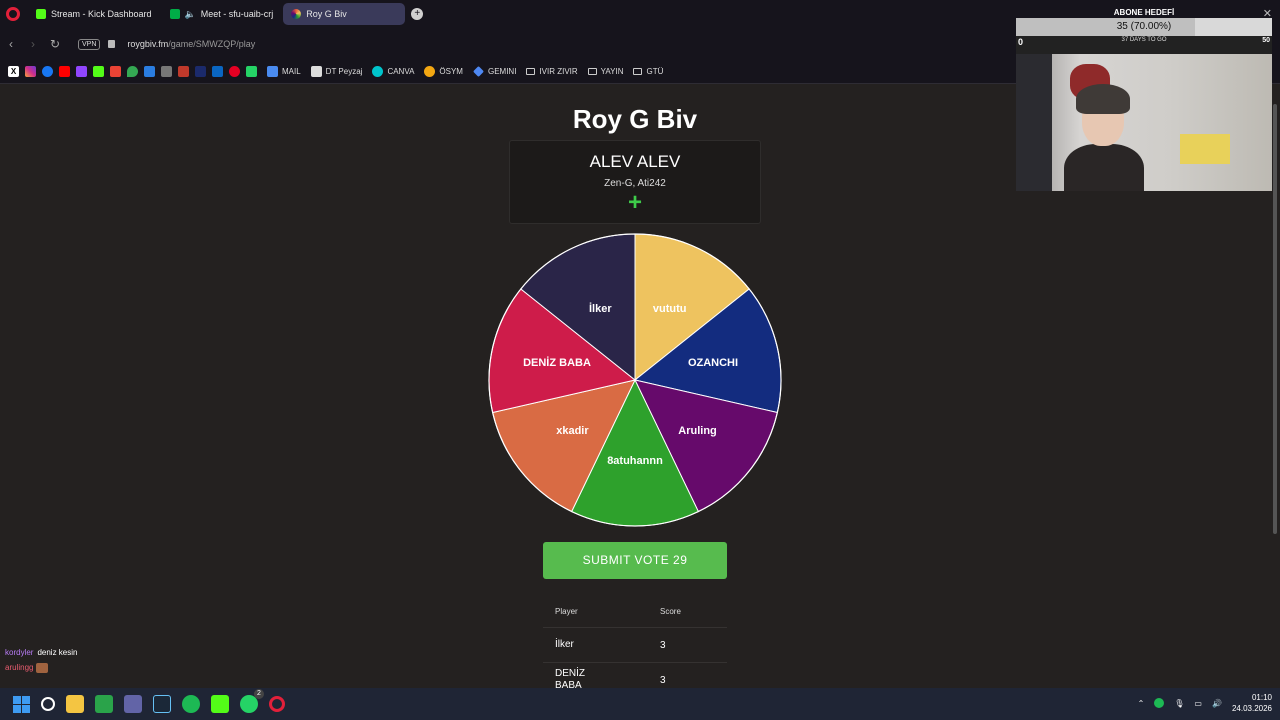  What do you see at coordinates (326, 14) in the screenshot?
I see `tab-label: Roy G Biv` at bounding box center [326, 14].